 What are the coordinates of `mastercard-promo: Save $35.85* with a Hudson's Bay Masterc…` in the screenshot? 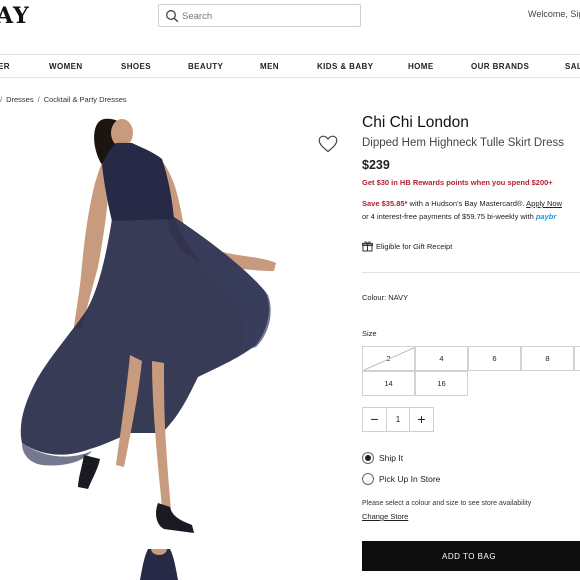 It's located at (462, 203).